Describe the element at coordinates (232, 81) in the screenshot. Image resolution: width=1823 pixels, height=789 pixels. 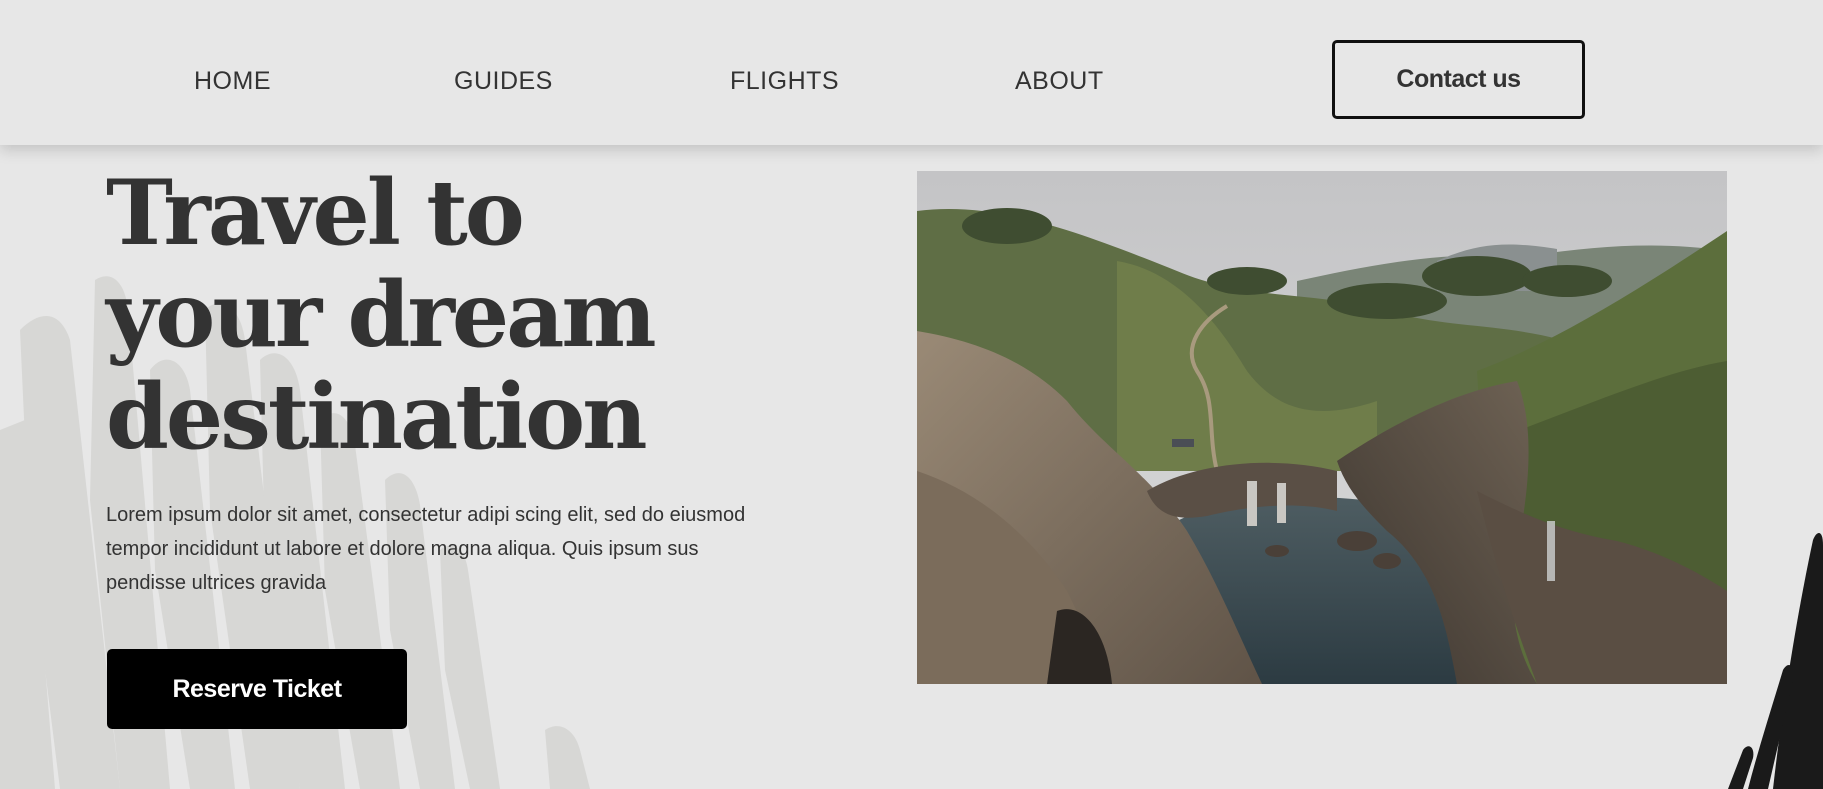
I see `nav-link-home: HOME` at that location.